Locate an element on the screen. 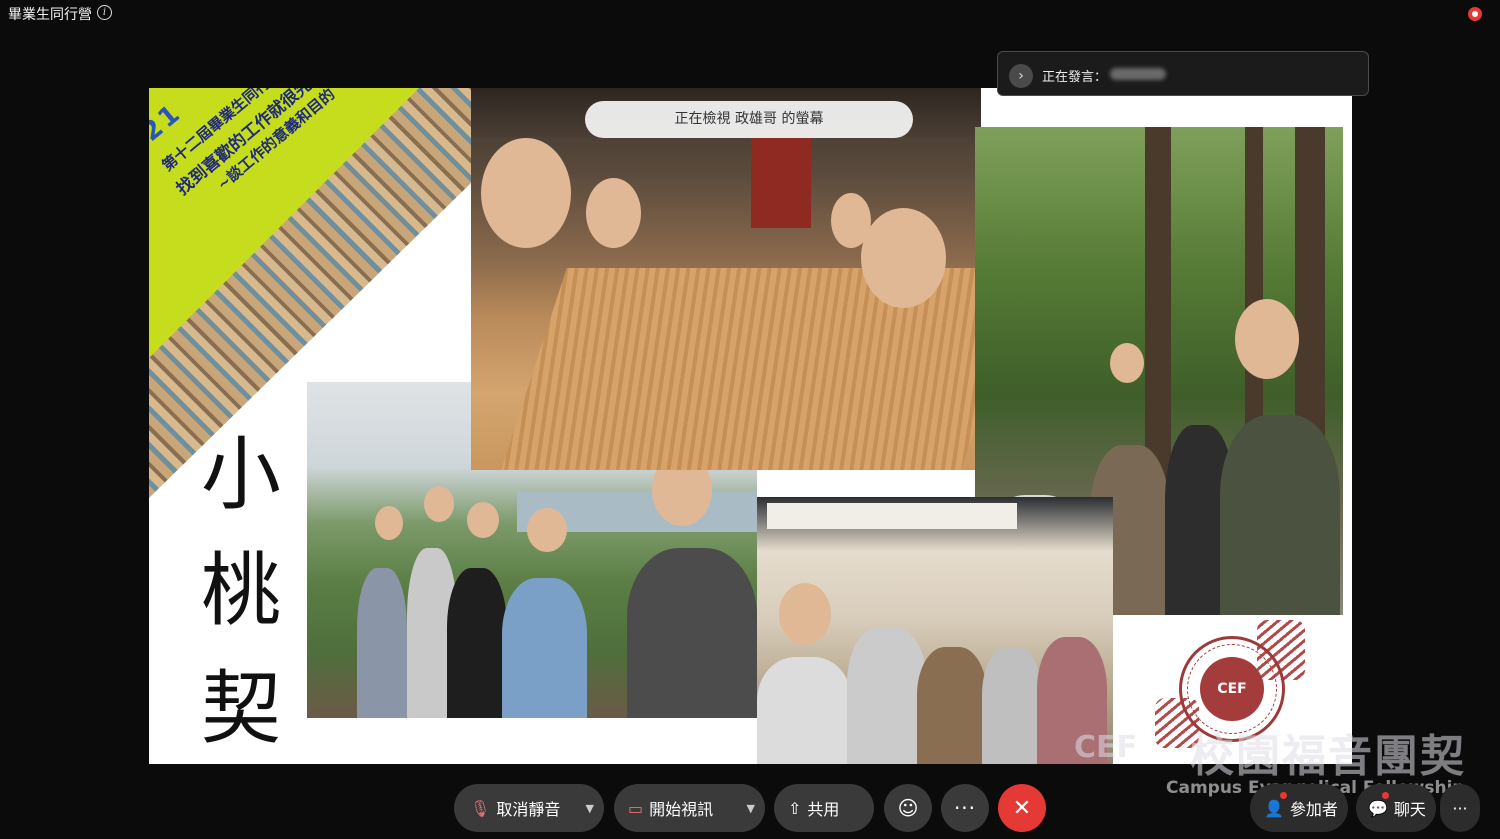 The width and height of the screenshot is (1500, 839). chat-bubble-icon: 💬 is located at coordinates (1378, 808).